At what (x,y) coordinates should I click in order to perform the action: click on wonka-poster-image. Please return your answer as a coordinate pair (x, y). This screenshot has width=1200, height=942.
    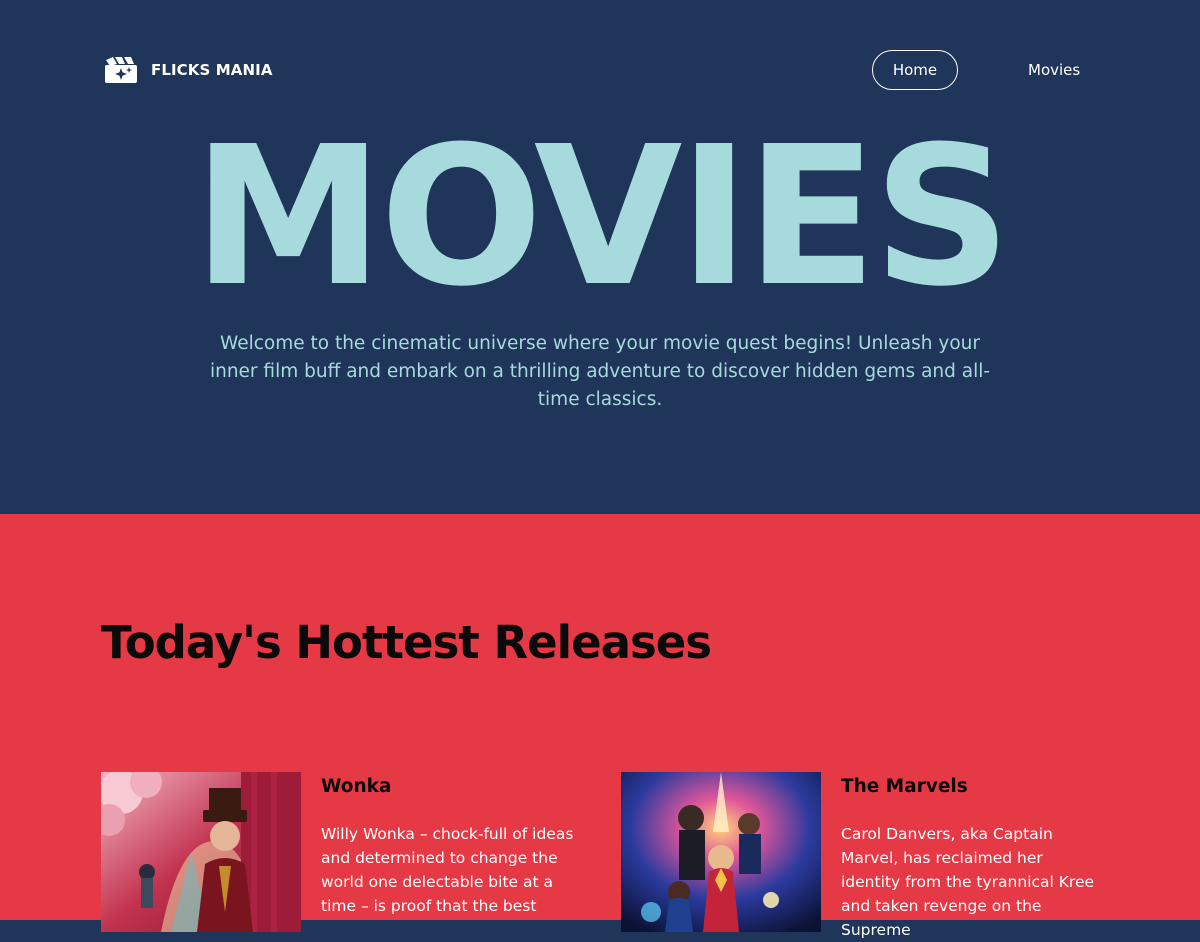
    Looking at the image, I should click on (201, 852).